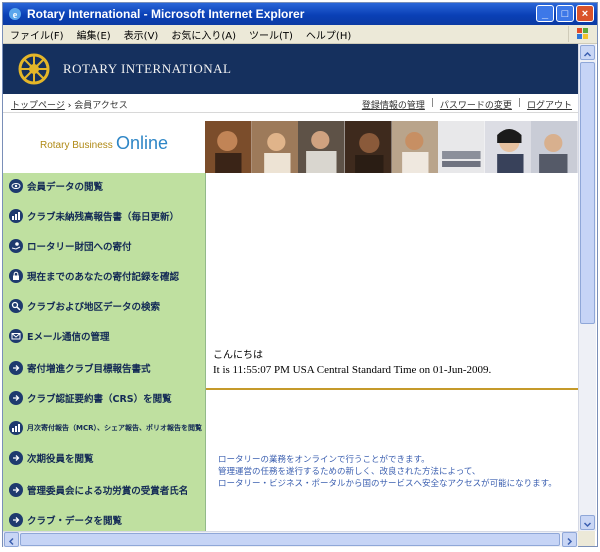  Describe the element at coordinates (581, 34) in the screenshot. I see `windows-flag-icon` at that location.